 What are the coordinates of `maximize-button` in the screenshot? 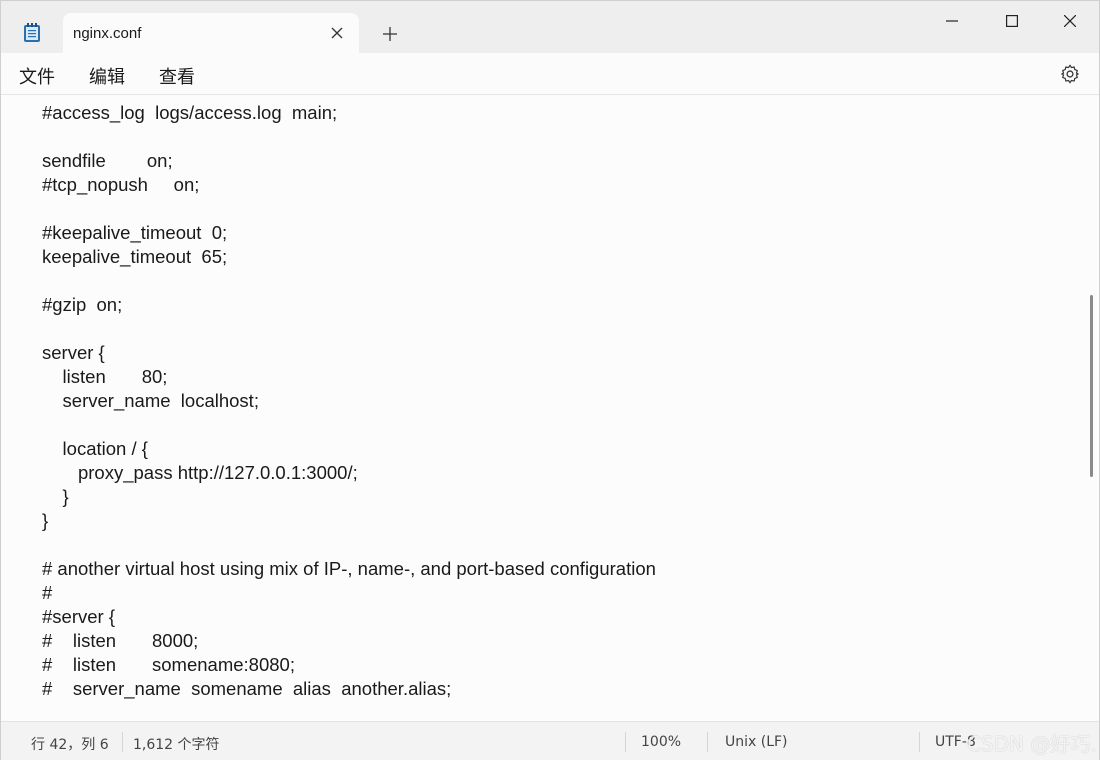 It's located at (1012, 21).